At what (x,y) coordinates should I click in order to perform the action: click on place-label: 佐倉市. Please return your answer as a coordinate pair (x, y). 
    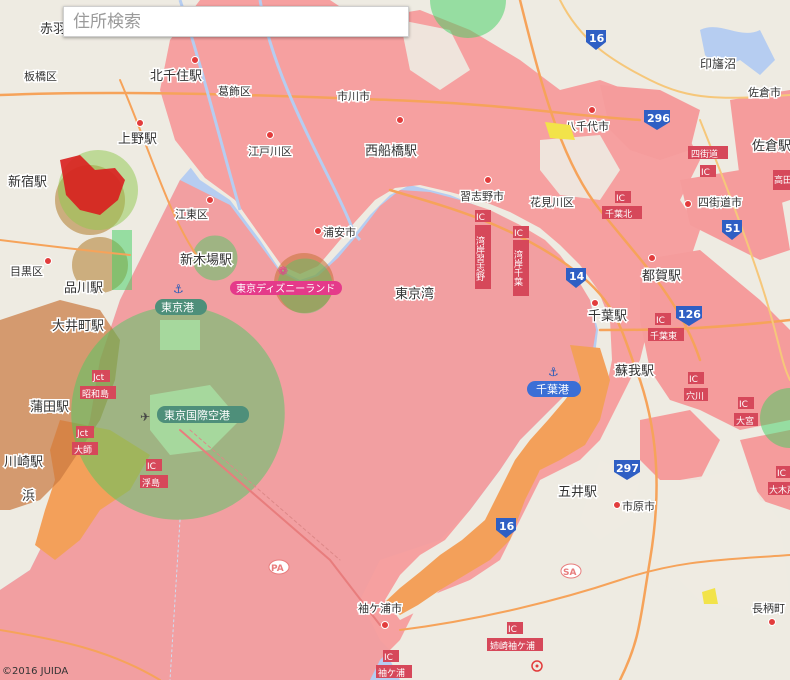
    Looking at the image, I should click on (764, 92).